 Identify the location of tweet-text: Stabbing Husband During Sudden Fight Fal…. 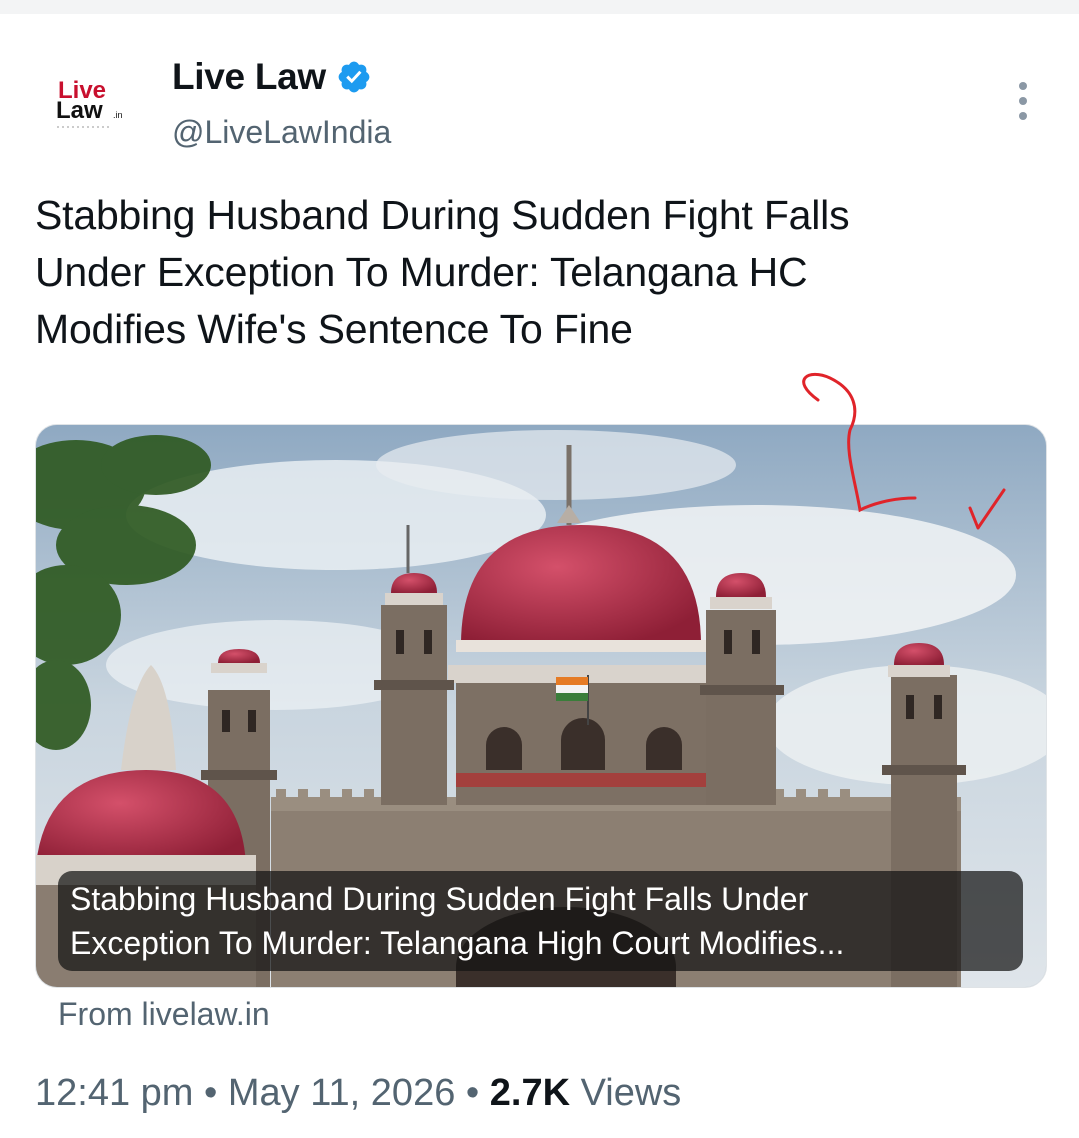
(540, 272).